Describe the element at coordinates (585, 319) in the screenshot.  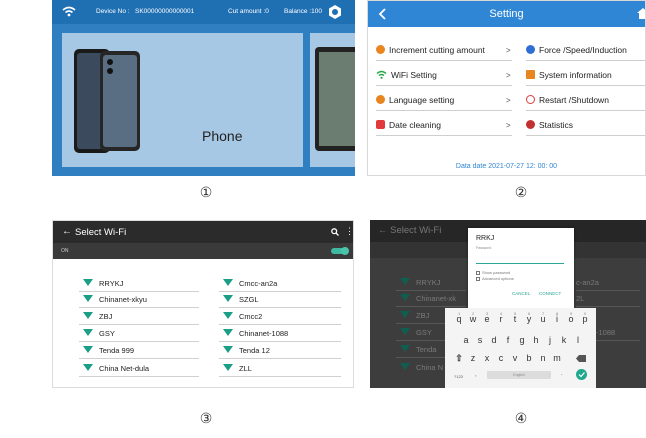
I see `key-p: p` at that location.